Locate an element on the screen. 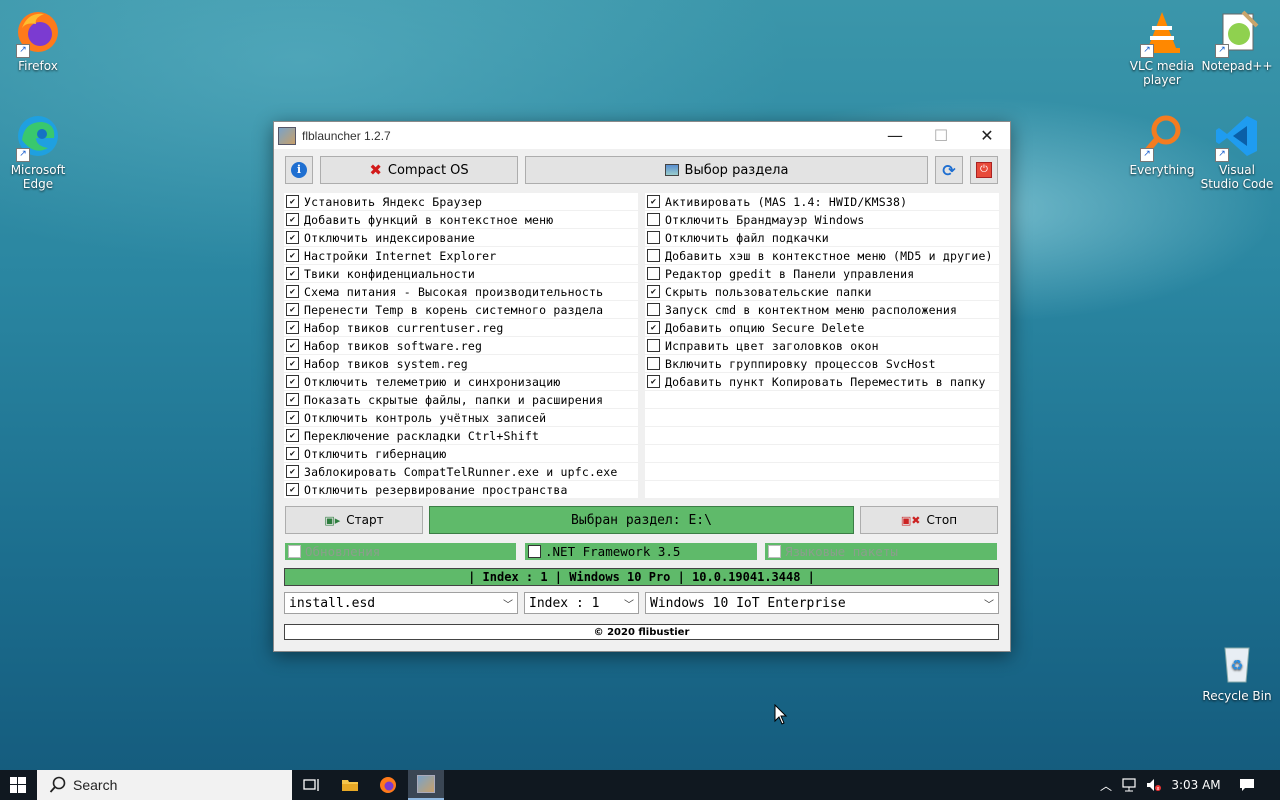  desktop-icon-notepadpp: ↗ Notepad++ is located at coordinates (1237, 40).